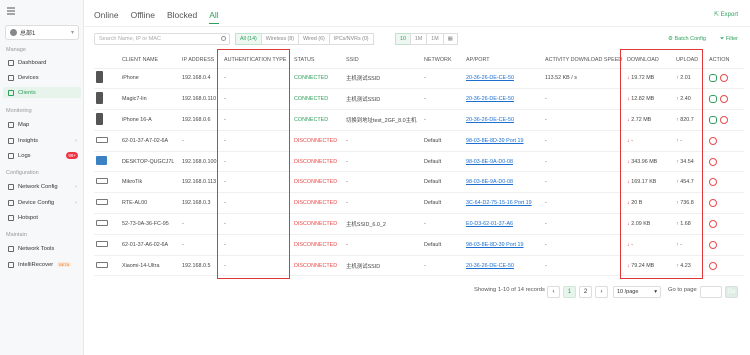 The image size is (750, 355). I want to click on site-name: 总部1, so click(28, 34).